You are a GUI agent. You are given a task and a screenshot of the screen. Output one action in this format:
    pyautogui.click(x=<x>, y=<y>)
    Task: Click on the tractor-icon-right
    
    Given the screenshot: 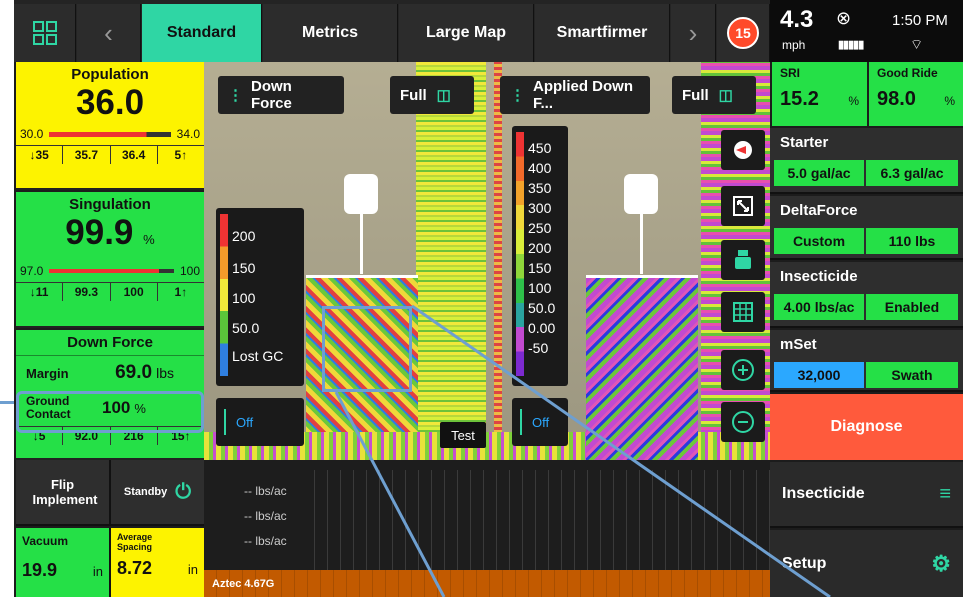 What is the action you would take?
    pyautogui.click(x=641, y=226)
    